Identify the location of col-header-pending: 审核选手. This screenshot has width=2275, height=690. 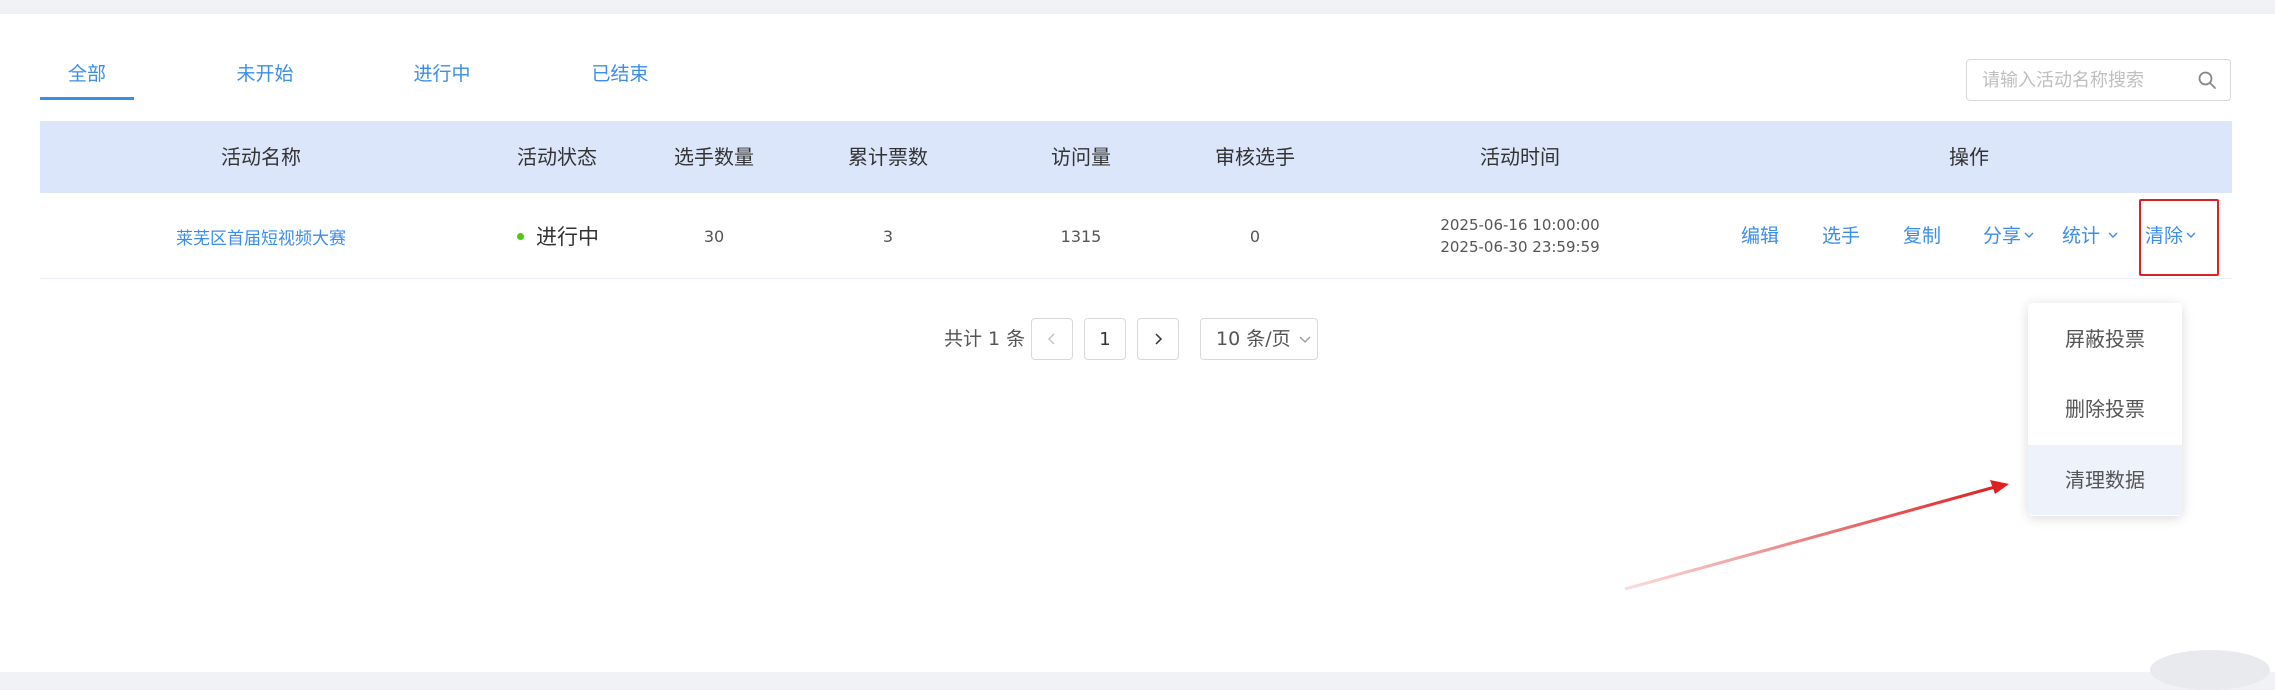
(1255, 157).